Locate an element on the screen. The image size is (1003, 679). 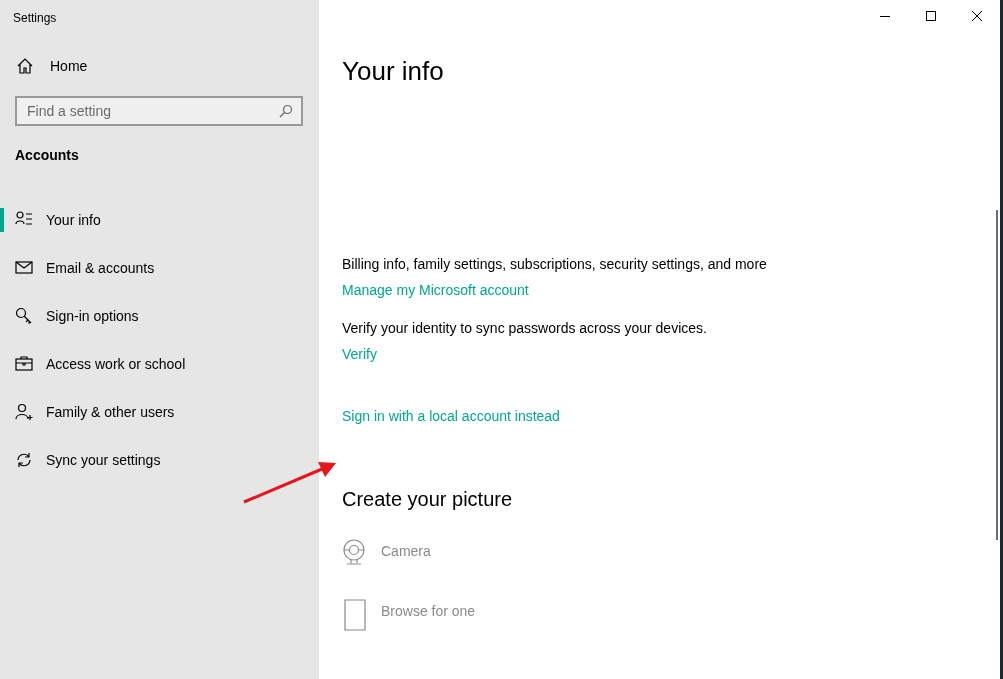
briefcase-icon is located at coordinates (24, 364).